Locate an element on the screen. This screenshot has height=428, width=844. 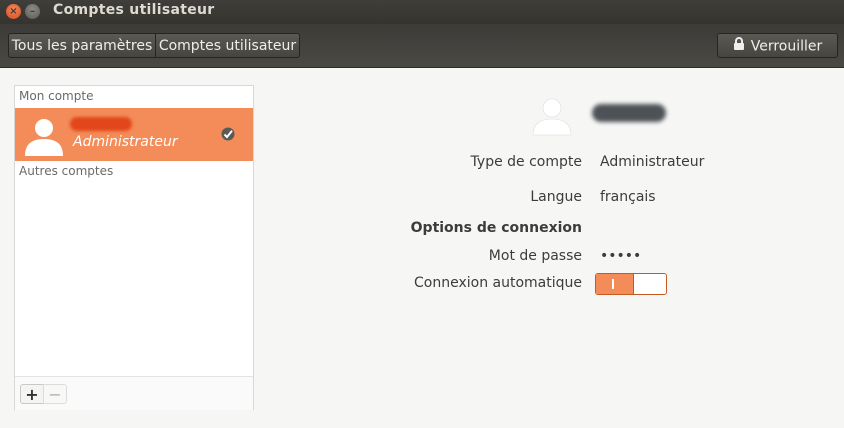
breadcrumb-user-accounts: Comptes utilisateur is located at coordinates (227, 45).